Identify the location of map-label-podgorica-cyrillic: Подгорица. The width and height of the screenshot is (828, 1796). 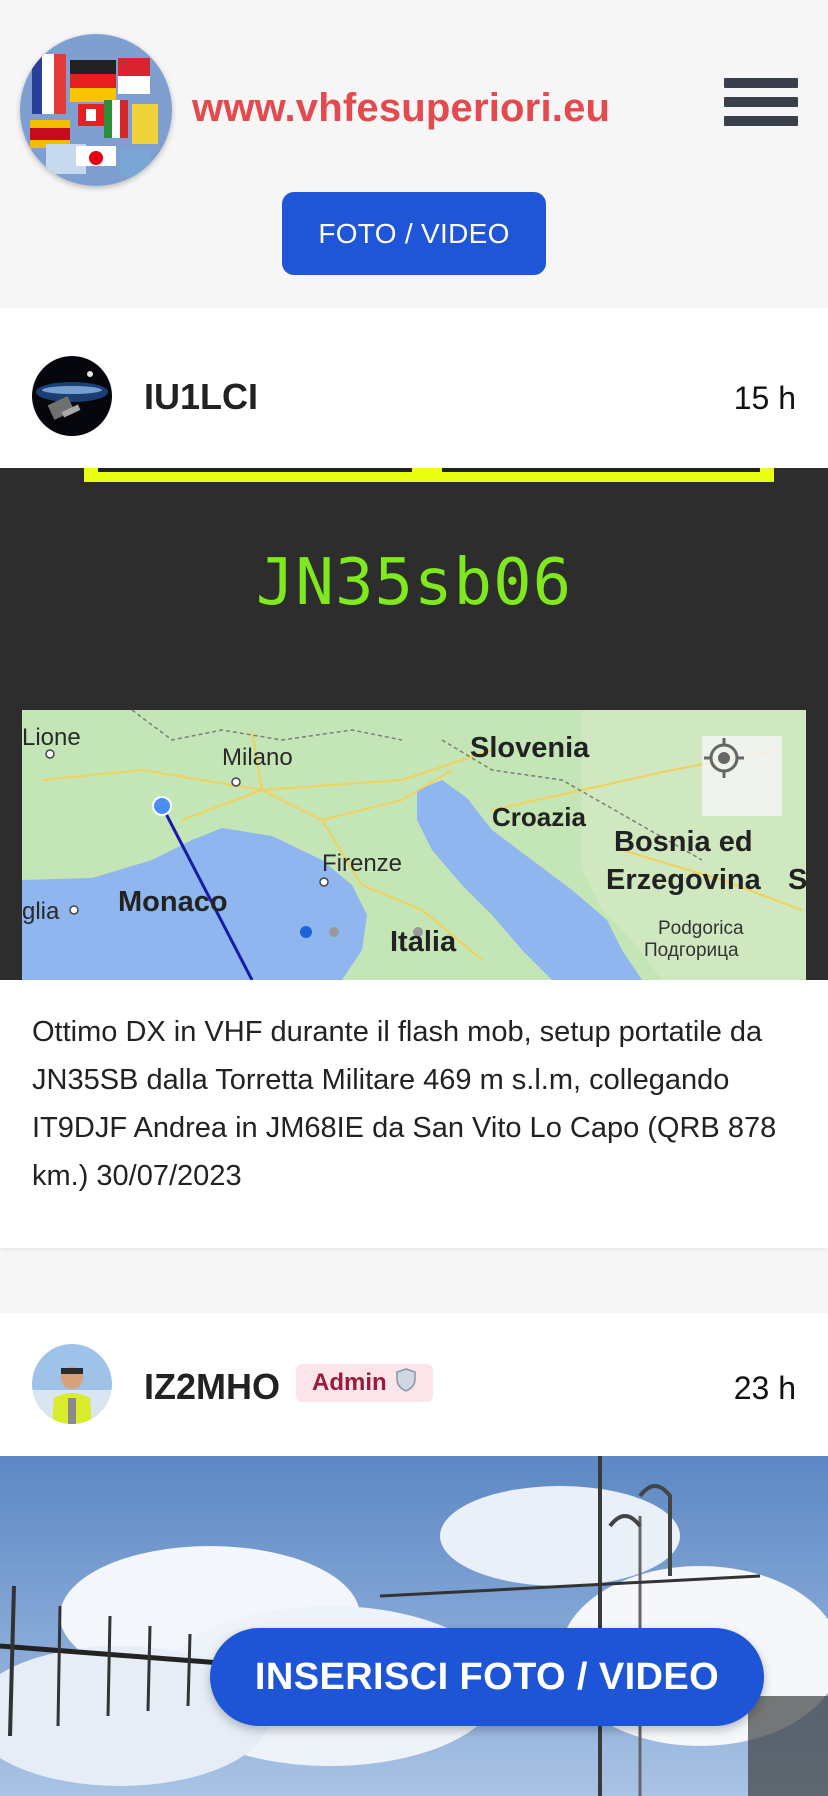
(691, 950).